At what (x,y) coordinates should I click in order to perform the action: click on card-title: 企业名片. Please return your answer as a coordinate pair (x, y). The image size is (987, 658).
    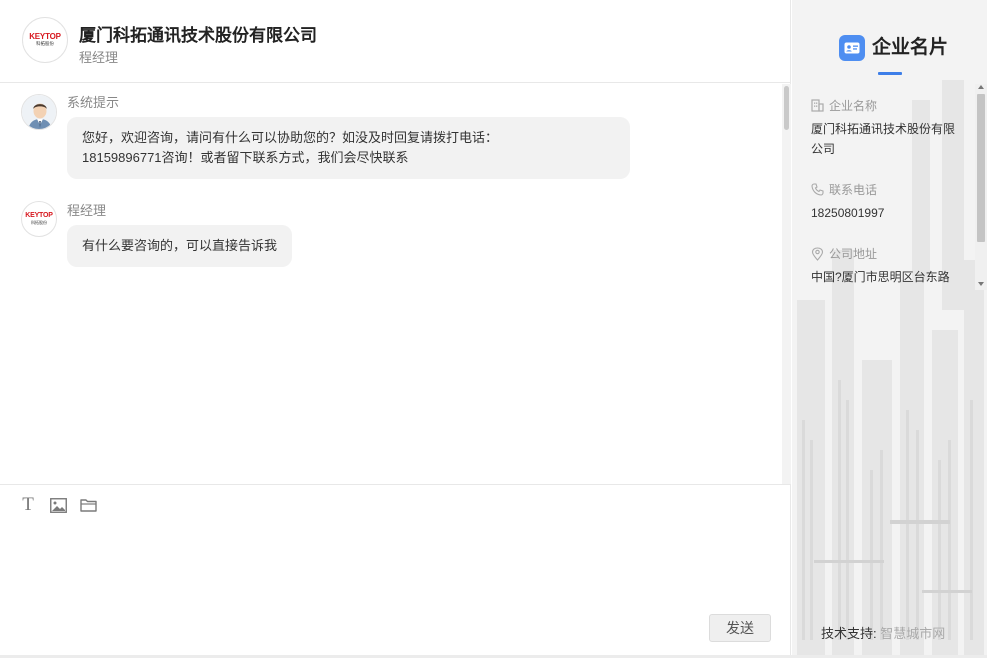
    Looking at the image, I should click on (910, 47).